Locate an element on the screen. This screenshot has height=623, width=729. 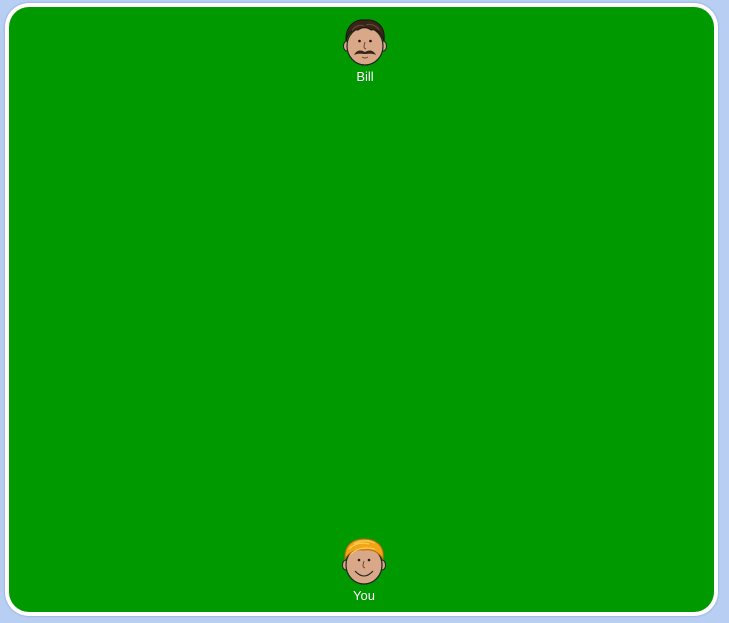
player-avatar-icon is located at coordinates (364, 561).